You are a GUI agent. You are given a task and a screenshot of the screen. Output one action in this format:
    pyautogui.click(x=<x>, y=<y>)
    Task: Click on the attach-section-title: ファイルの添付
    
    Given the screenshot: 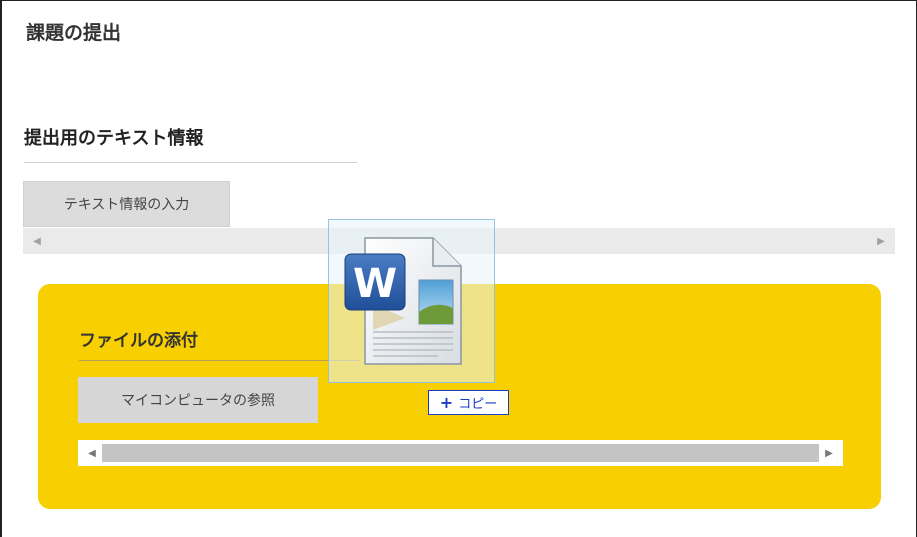 What is the action you would take?
    pyautogui.click(x=138, y=341)
    